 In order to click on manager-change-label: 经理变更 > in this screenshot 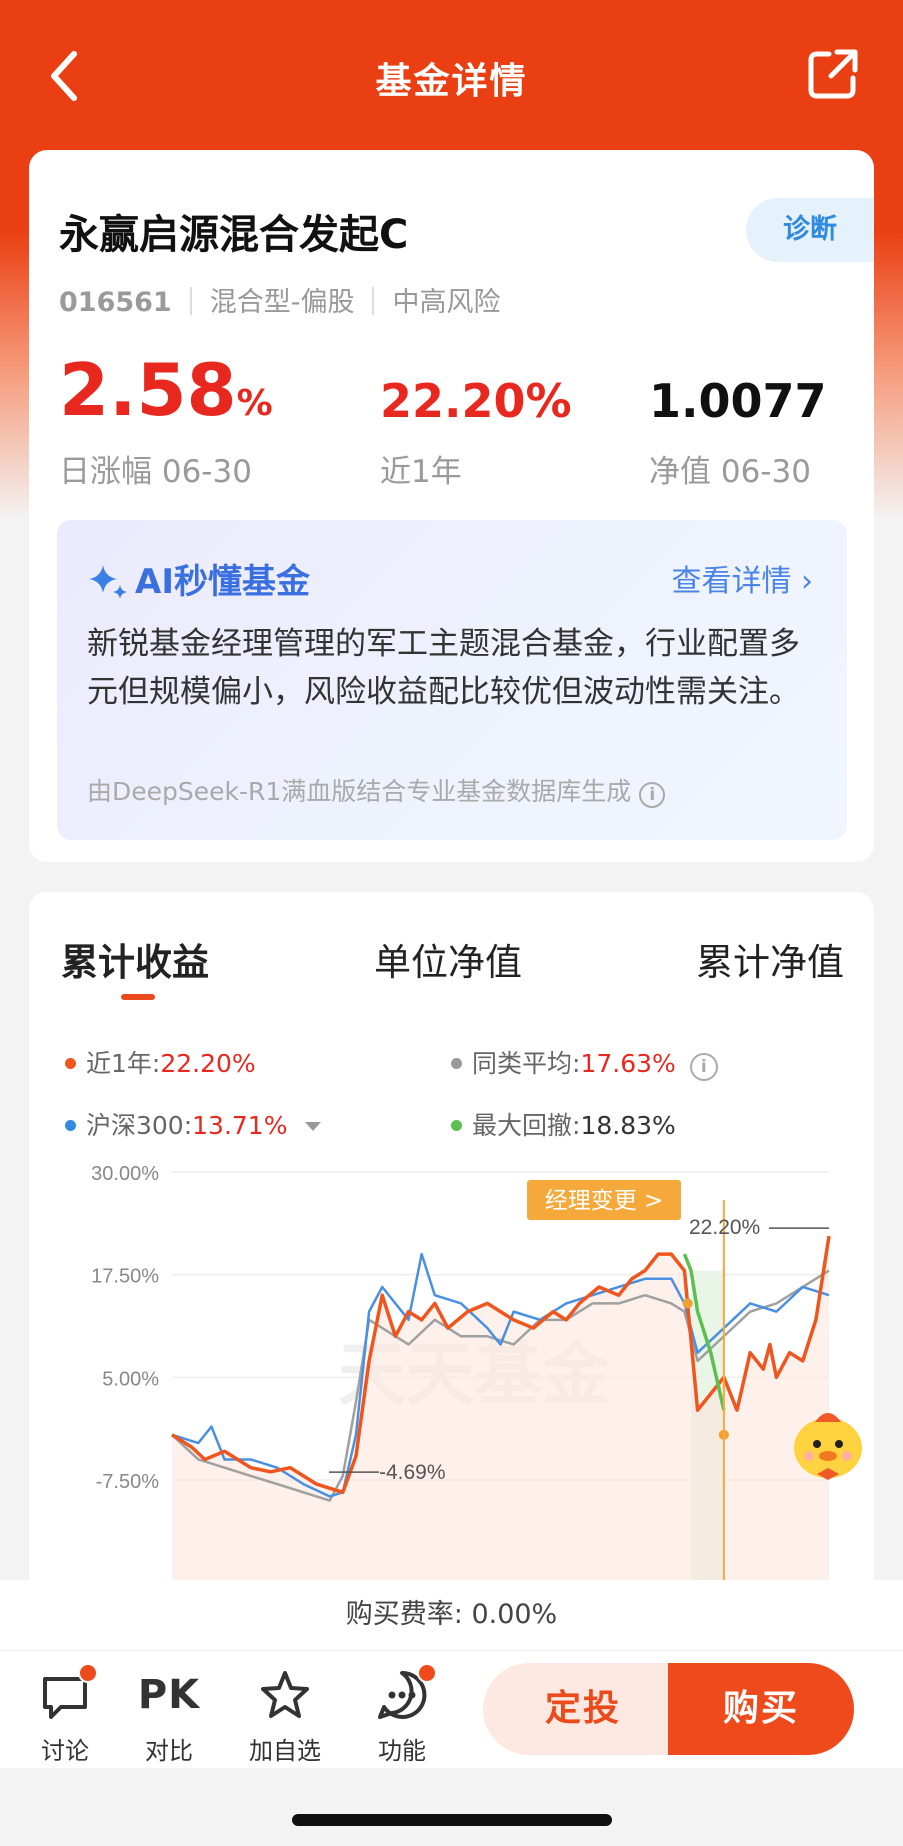, I will do `click(604, 1201)`.